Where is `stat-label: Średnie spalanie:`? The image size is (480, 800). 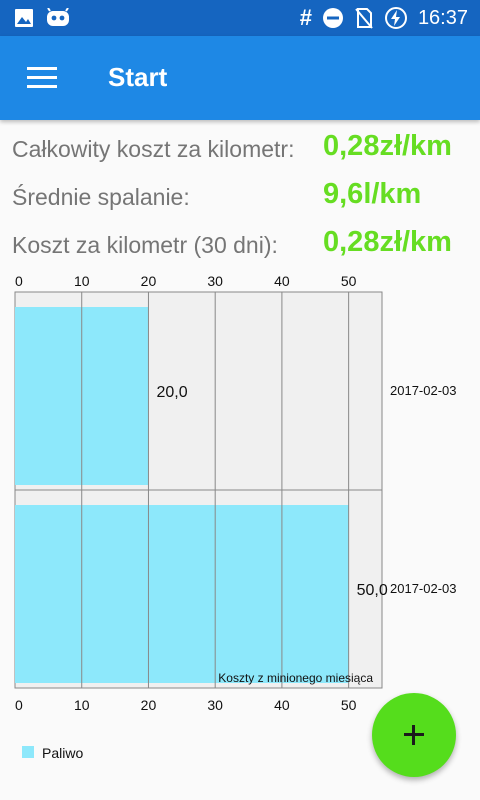 stat-label: Średnie spalanie: is located at coordinates (101, 197).